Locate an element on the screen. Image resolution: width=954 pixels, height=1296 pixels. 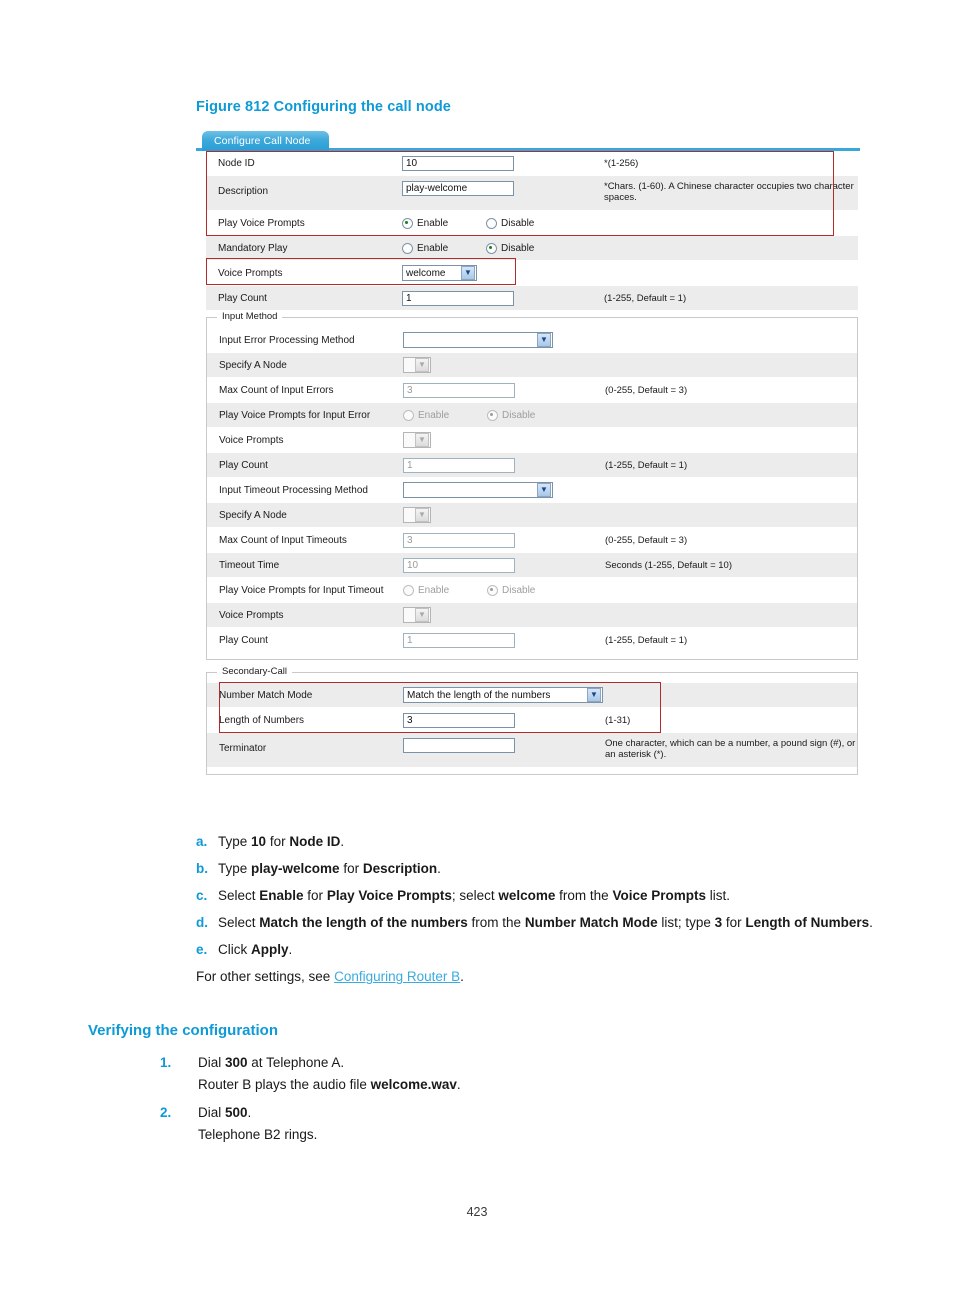
hint-play-count-error: (1-255, Default = 1) is located at coordinates (646, 465).